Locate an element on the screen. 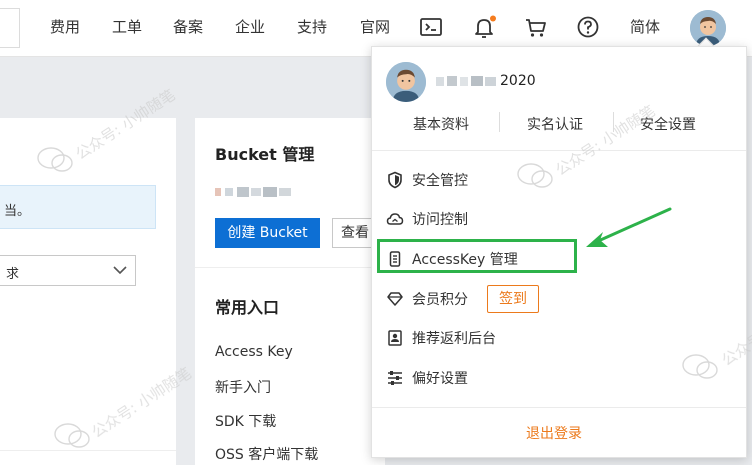 The image size is (752, 465). tab-real-name-verification: 实名认证 is located at coordinates (555, 124).